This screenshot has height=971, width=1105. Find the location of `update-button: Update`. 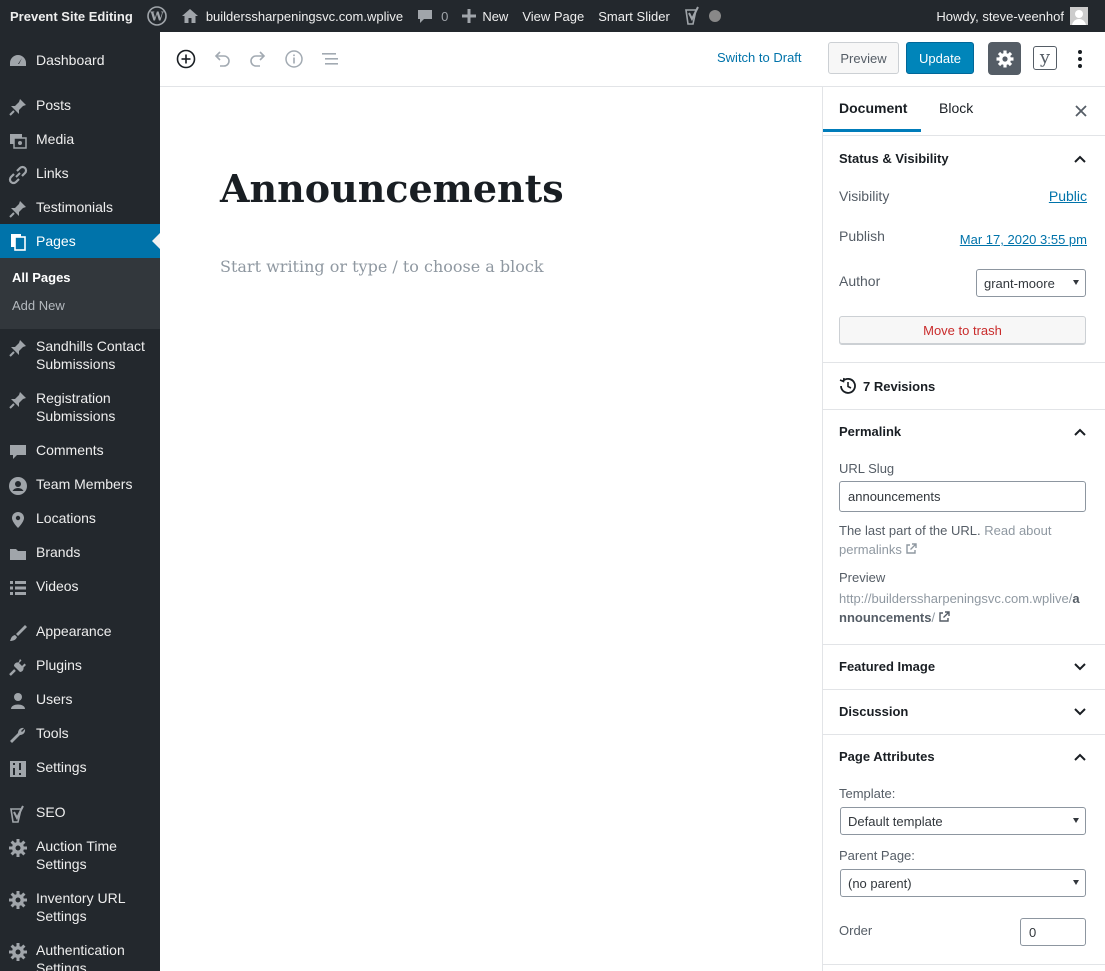

update-button: Update is located at coordinates (940, 58).